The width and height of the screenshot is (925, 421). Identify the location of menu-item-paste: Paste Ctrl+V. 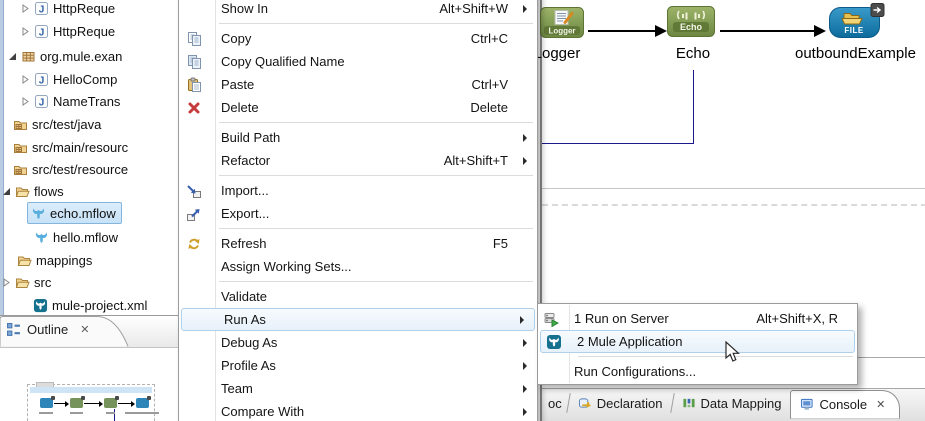
(358, 84).